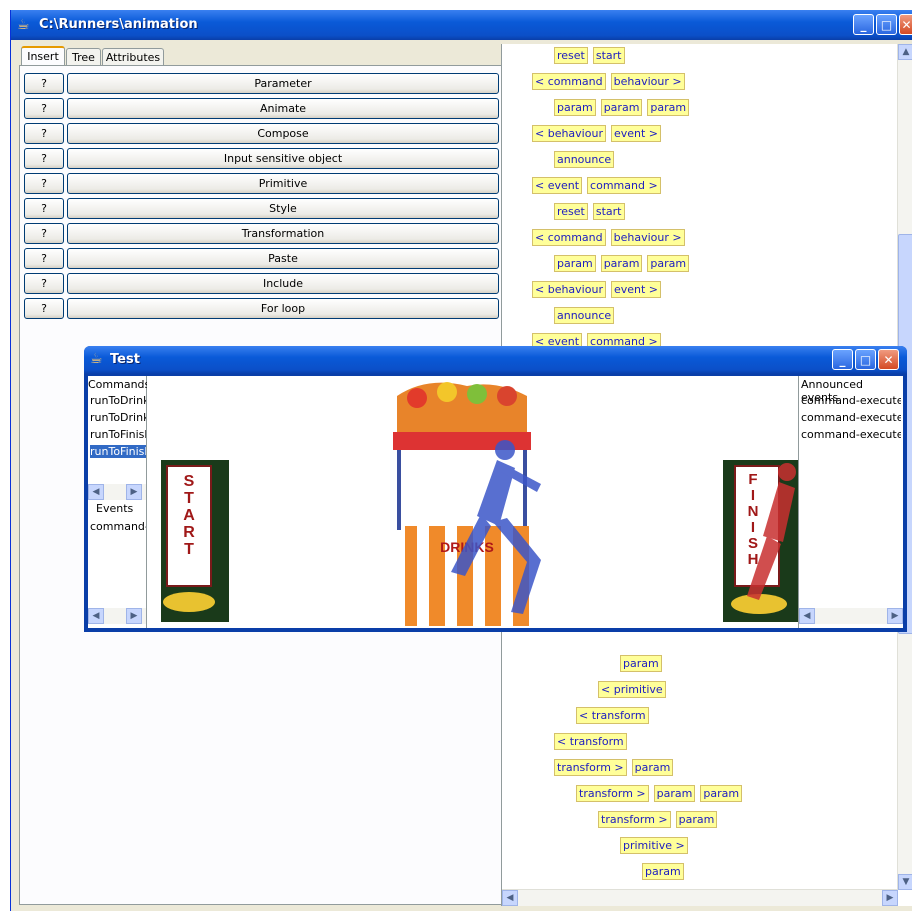 This screenshot has height=911, width=912. What do you see at coordinates (283, 108) in the screenshot?
I see `insert-animate-button: Animate` at bounding box center [283, 108].